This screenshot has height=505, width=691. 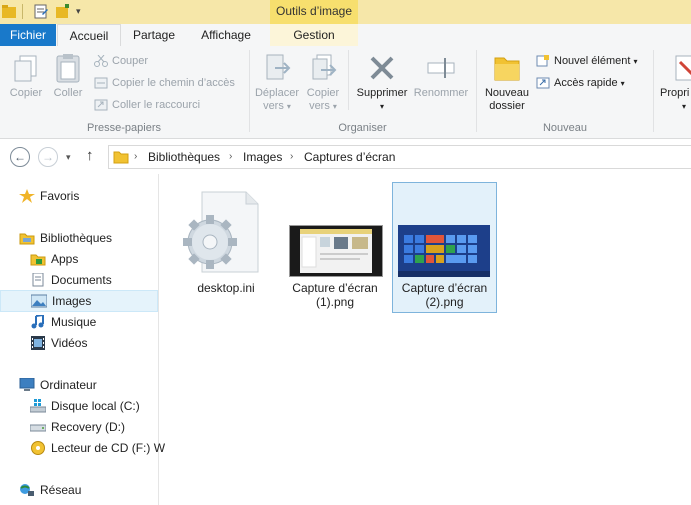 What do you see at coordinates (27, 490) in the screenshot?
I see `network-icon` at bounding box center [27, 490].